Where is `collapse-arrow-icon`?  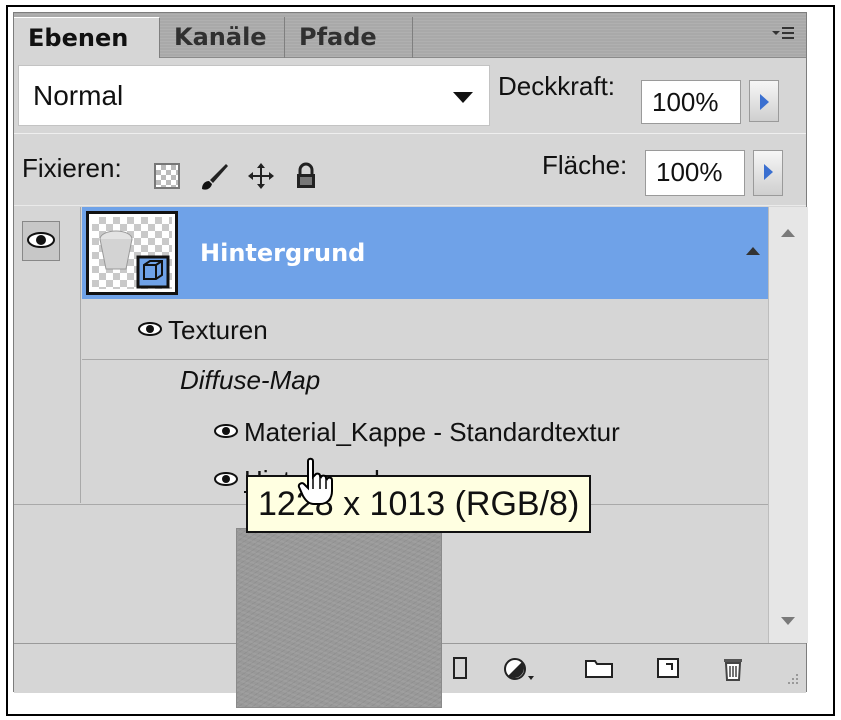
collapse-arrow-icon is located at coordinates (753, 251).